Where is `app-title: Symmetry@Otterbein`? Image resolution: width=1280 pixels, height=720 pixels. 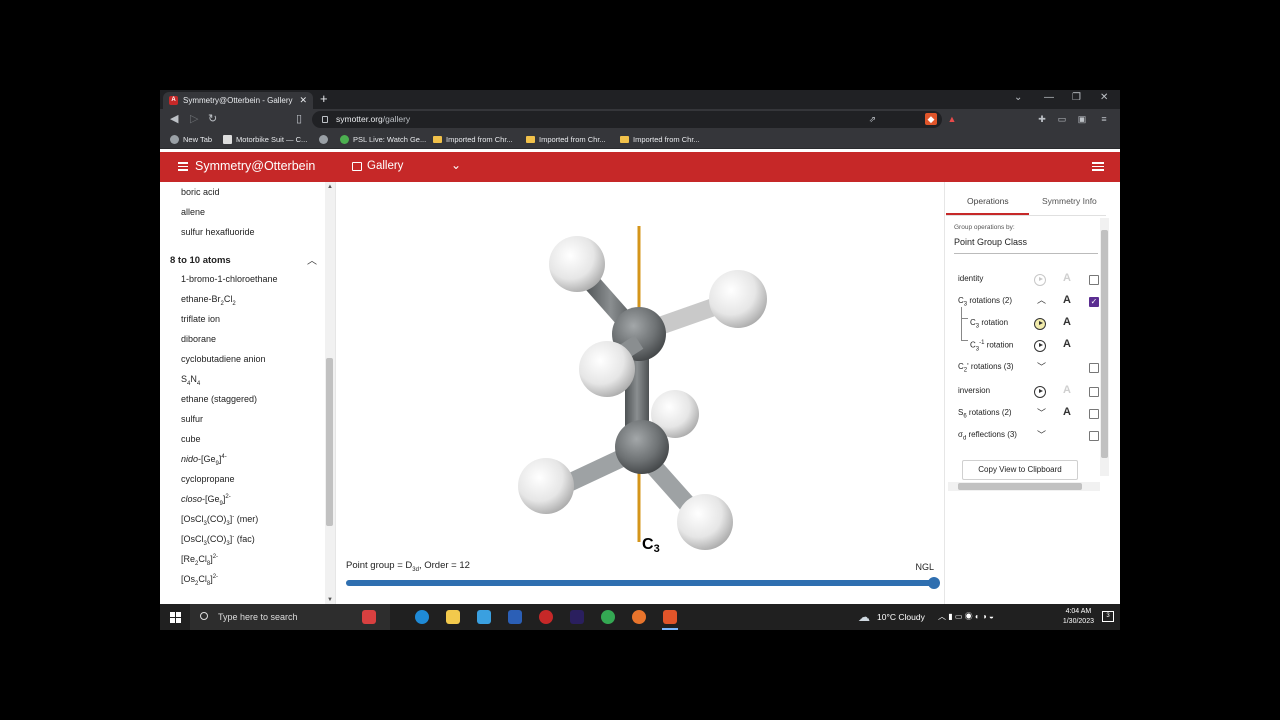
app-title: Symmetry@Otterbein is located at coordinates (255, 166).